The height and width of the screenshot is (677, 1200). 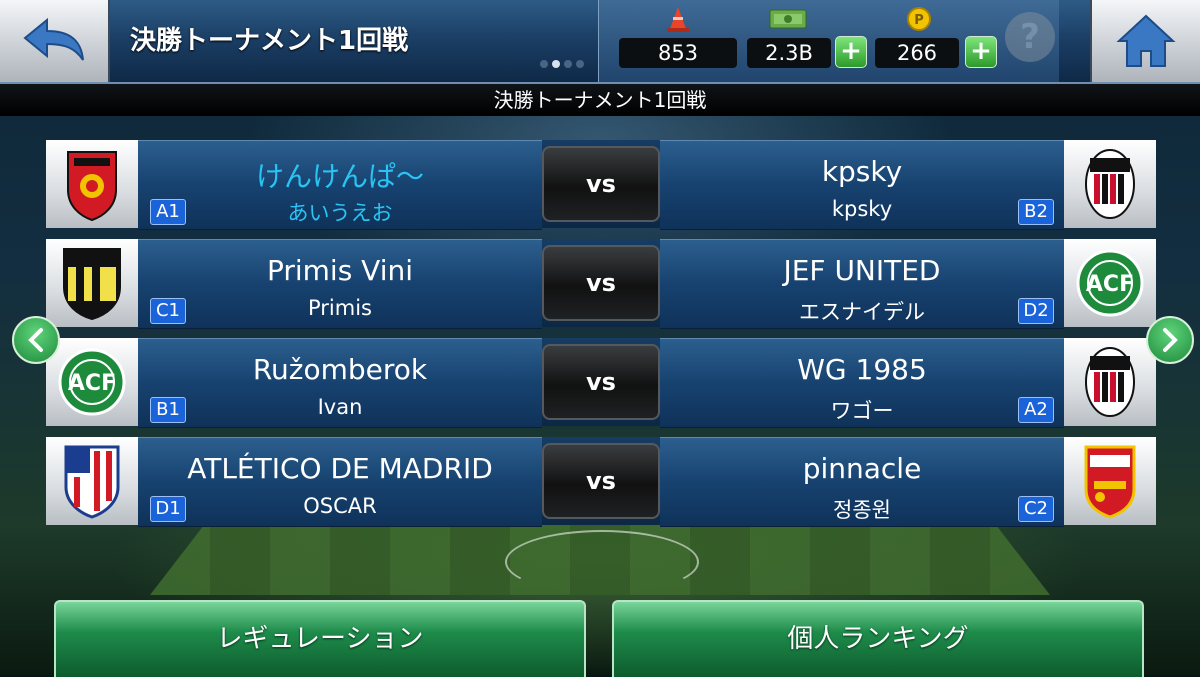 I want to click on home-player-name: OSCAR, so click(x=340, y=506).